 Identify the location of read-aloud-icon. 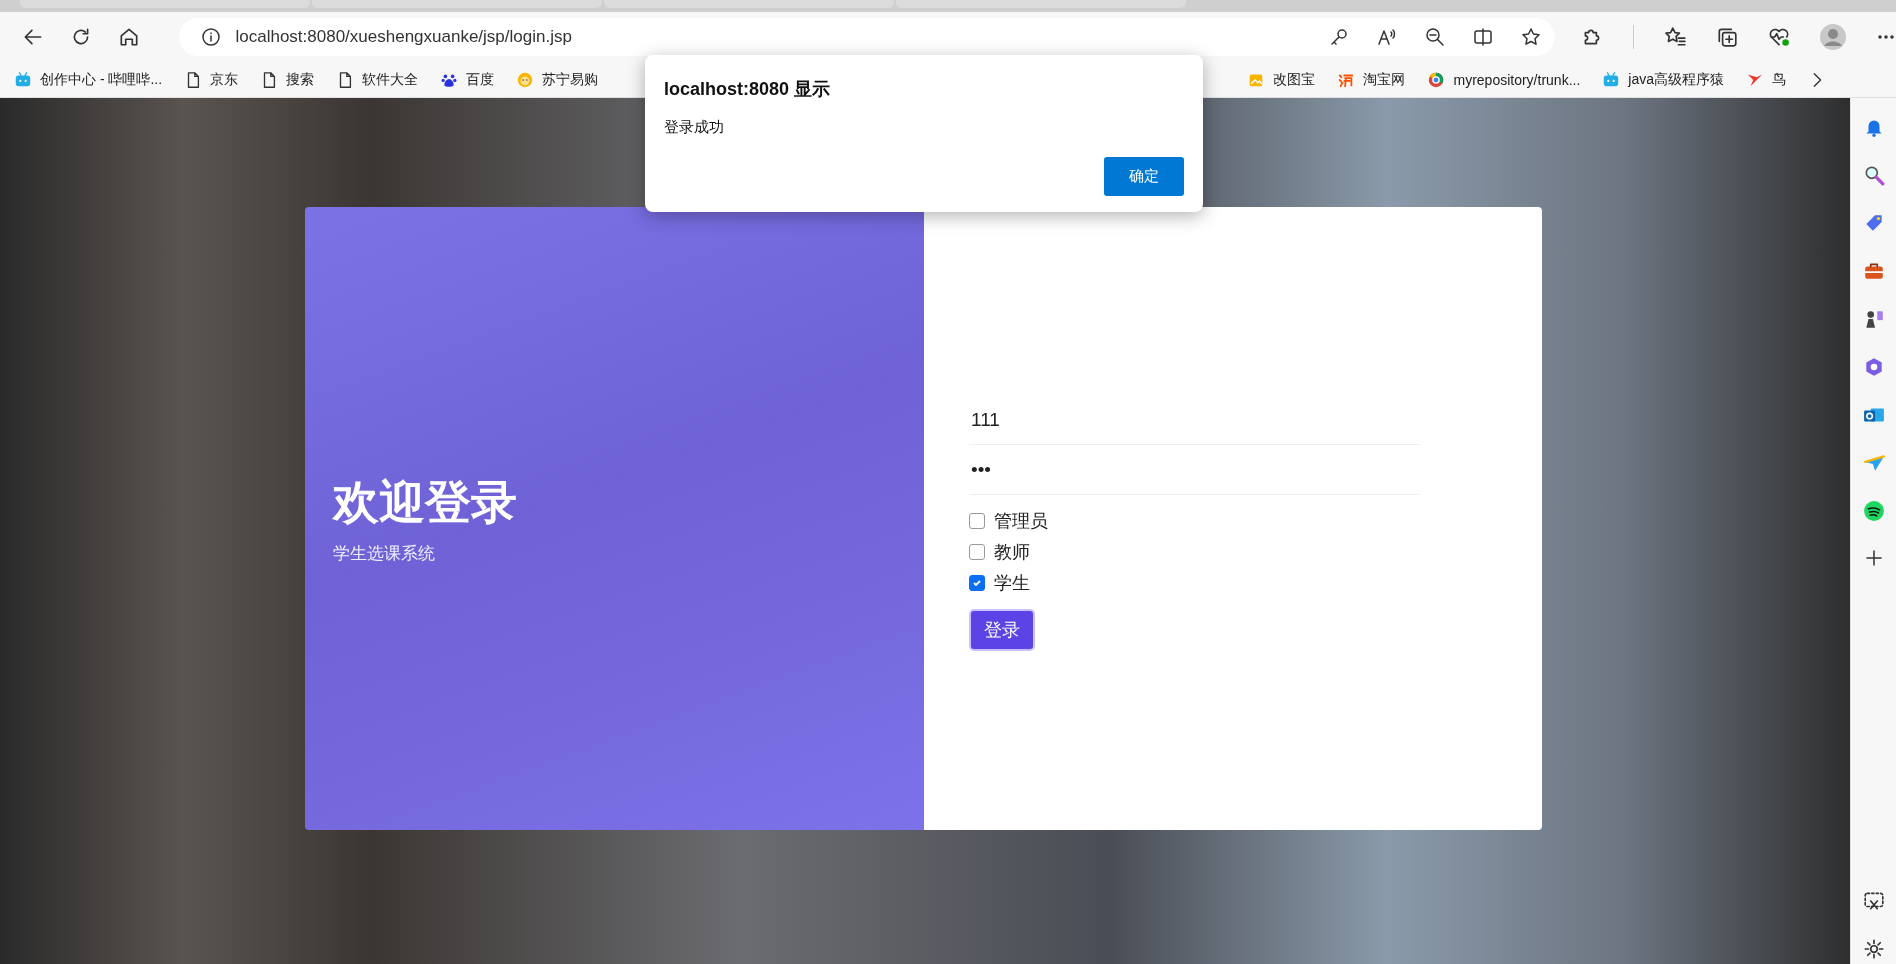
(1387, 37).